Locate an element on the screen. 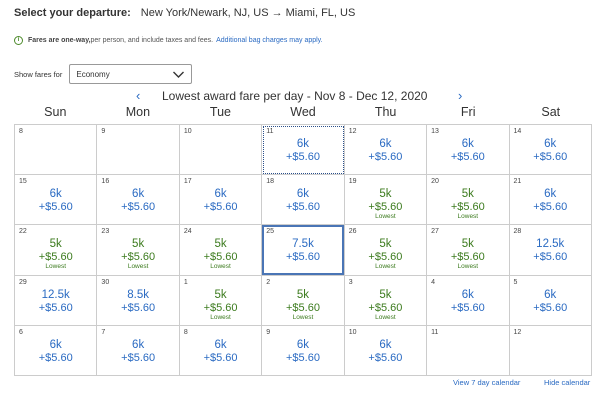 The height and width of the screenshot is (394, 600). calendar-day-cell: 9 6k +$5.60 is located at coordinates (303, 350).